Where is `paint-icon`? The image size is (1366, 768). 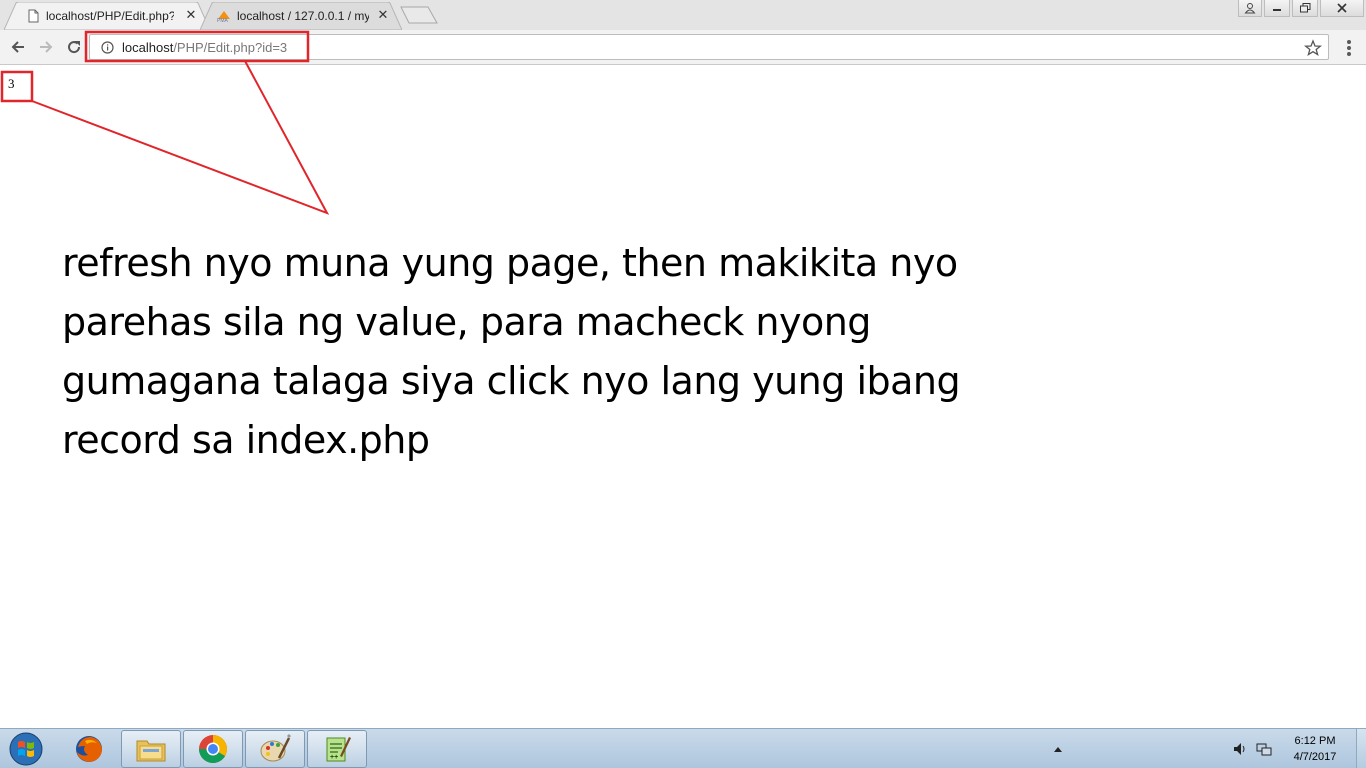 paint-icon is located at coordinates (275, 748).